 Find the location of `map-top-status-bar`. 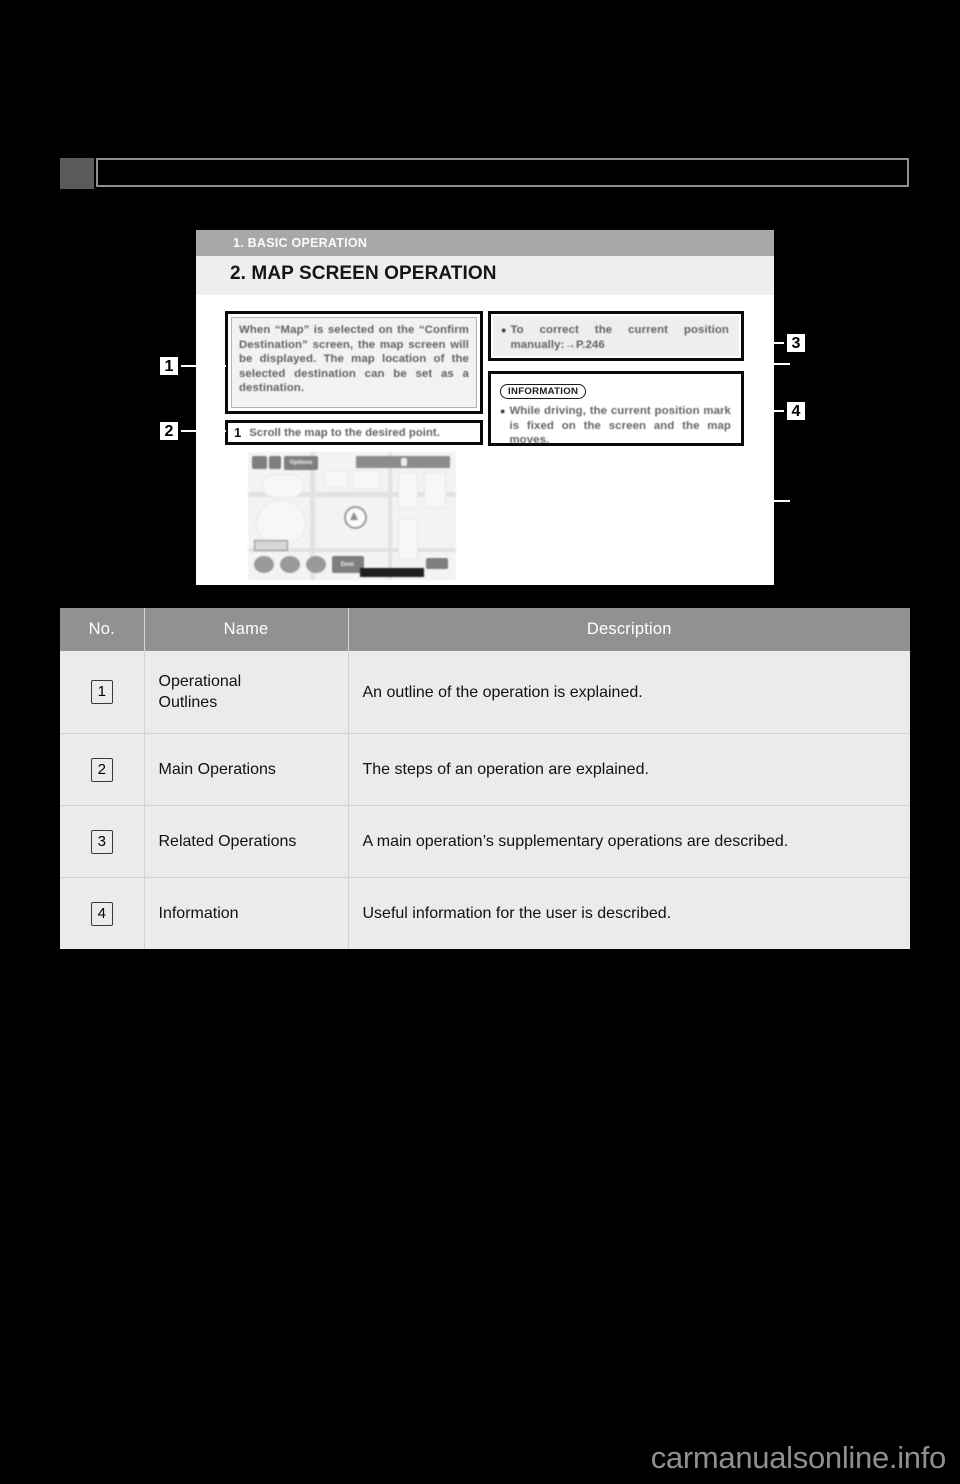

map-top-status-bar is located at coordinates (403, 462).